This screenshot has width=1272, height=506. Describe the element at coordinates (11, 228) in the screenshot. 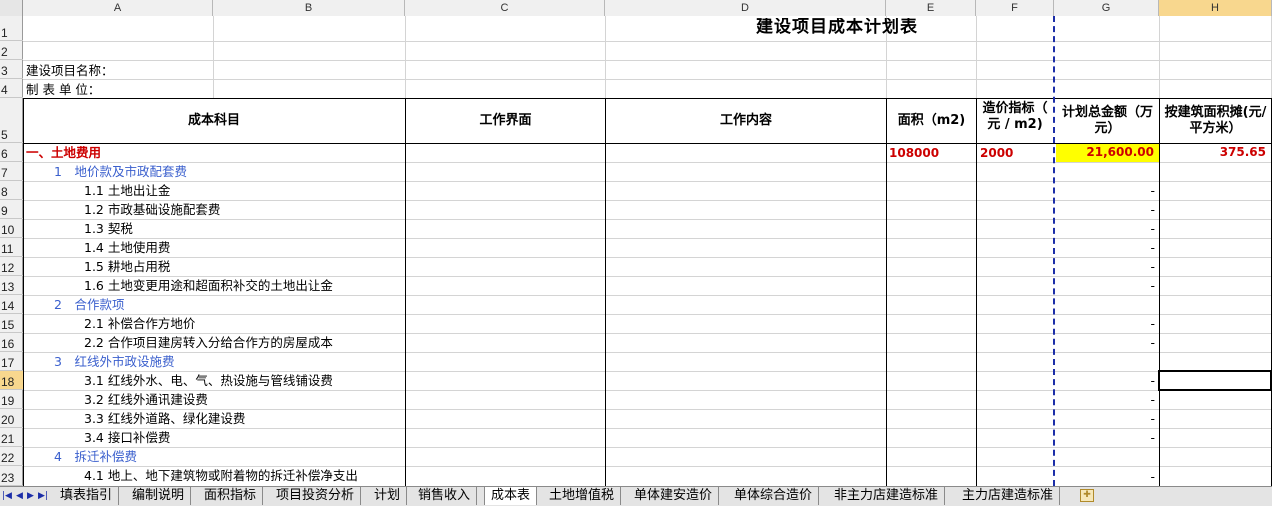

I see `row-header: 10` at that location.